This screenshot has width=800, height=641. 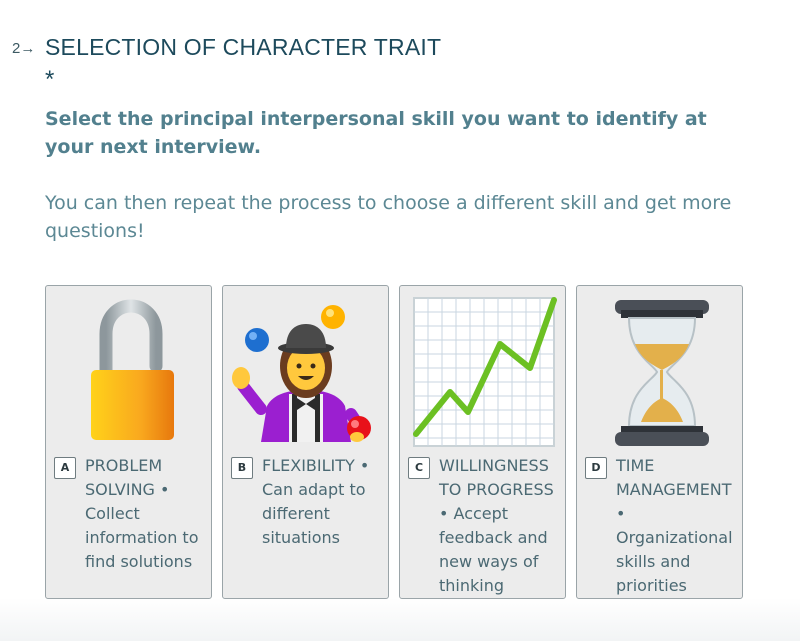 I want to click on choice-key-d: D, so click(x=596, y=468).